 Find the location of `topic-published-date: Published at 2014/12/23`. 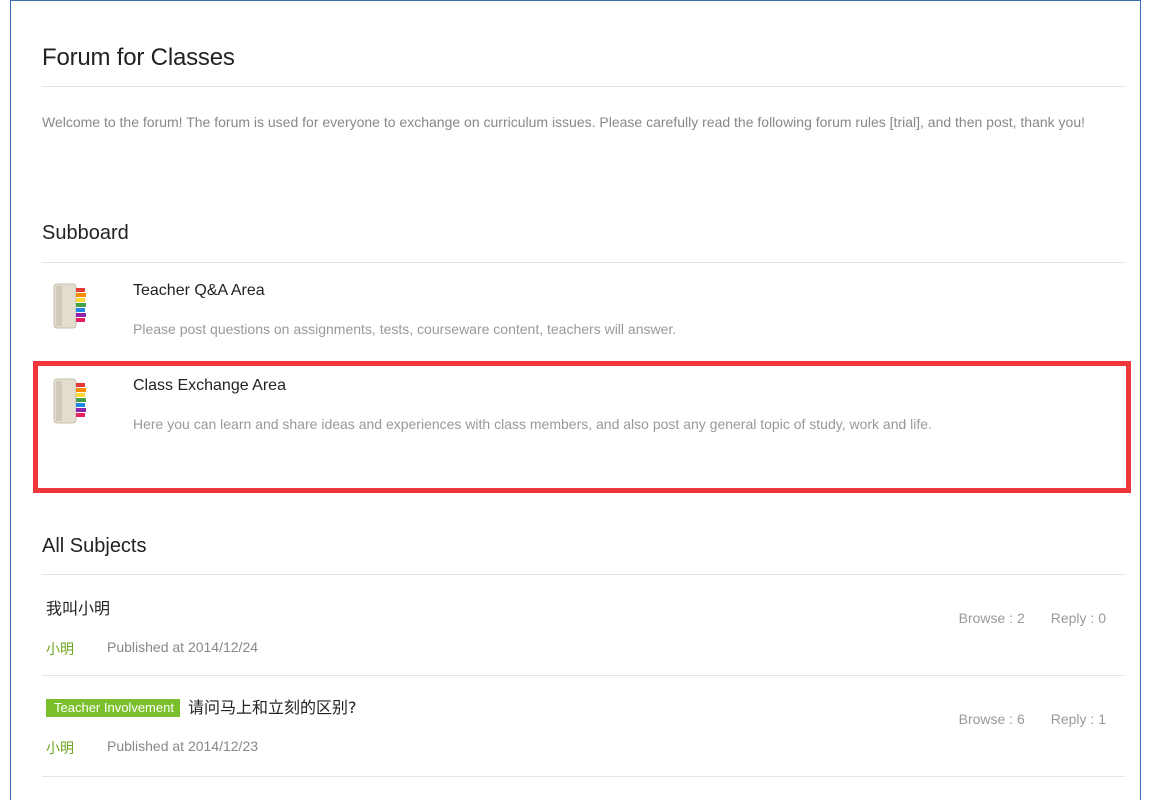

topic-published-date: Published at 2014/12/23 is located at coordinates (183, 746).